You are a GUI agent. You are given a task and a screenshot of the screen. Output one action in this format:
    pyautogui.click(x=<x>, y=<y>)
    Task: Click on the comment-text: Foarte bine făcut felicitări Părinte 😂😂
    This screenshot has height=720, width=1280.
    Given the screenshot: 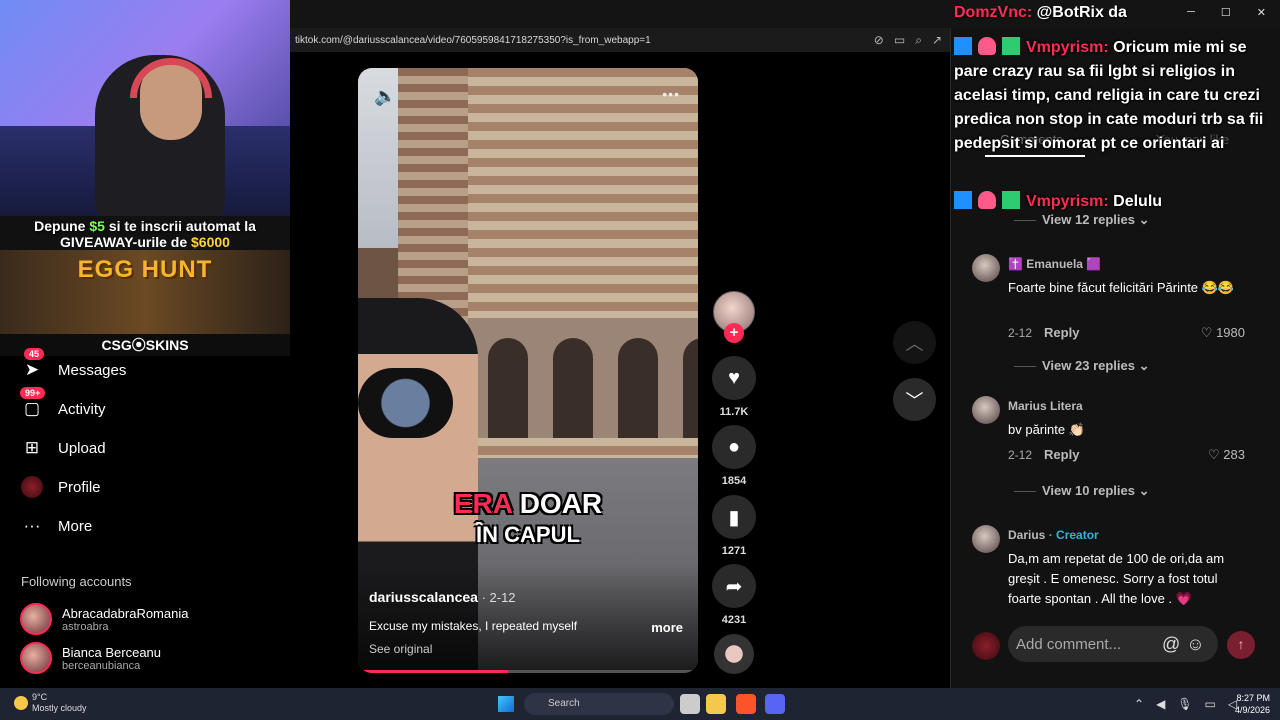 What is the action you would take?
    pyautogui.click(x=1121, y=287)
    